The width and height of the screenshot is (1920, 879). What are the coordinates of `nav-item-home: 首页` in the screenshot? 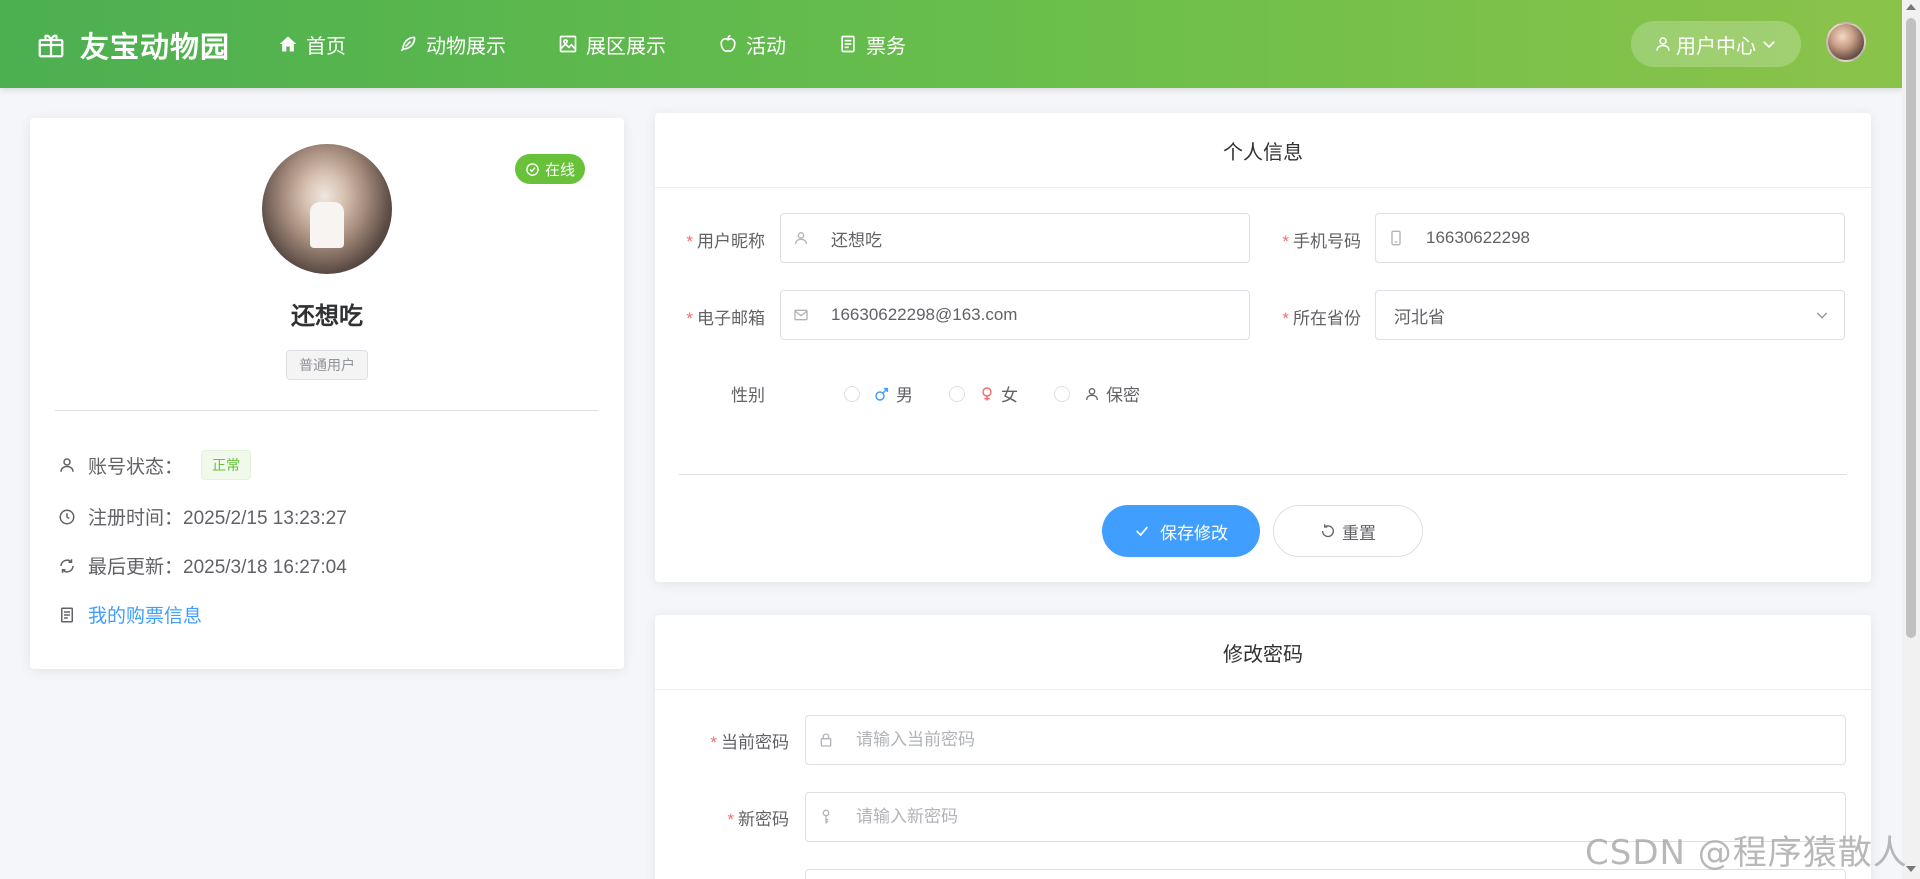 It's located at (312, 44).